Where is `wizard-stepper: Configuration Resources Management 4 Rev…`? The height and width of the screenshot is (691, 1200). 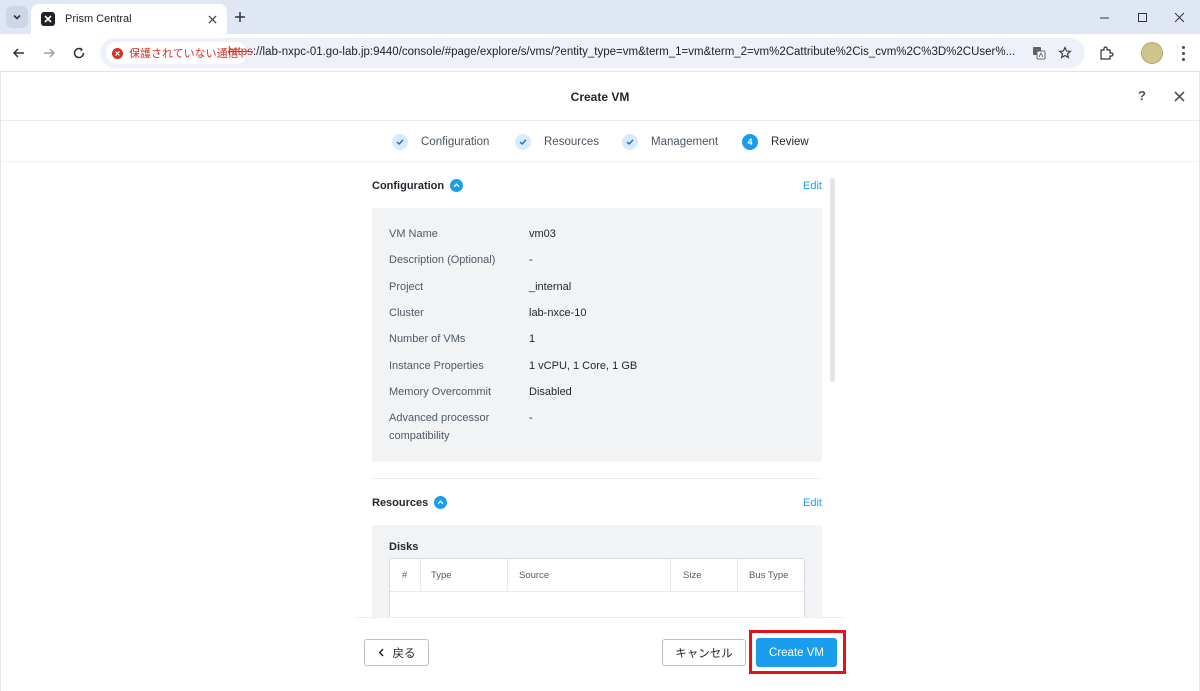
wizard-stepper: Configuration Resources Management 4 Rev… is located at coordinates (600, 141).